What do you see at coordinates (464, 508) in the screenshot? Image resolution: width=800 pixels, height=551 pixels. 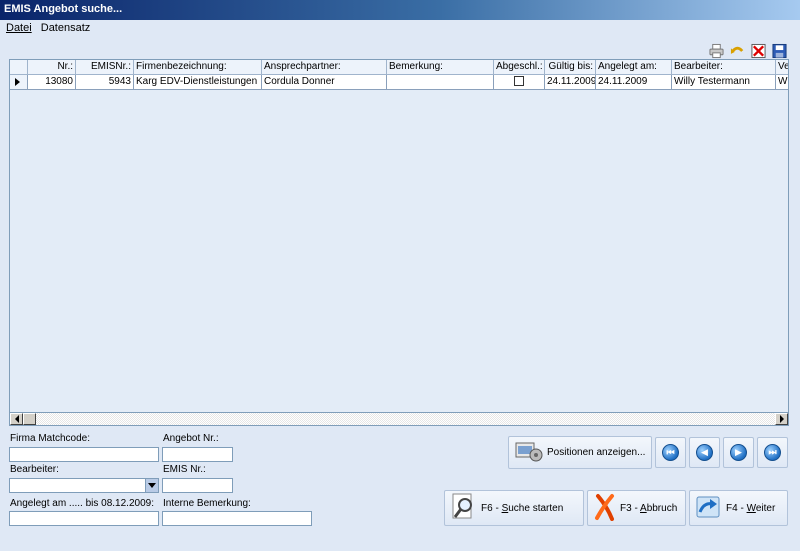 I see `magnifier-icon` at bounding box center [464, 508].